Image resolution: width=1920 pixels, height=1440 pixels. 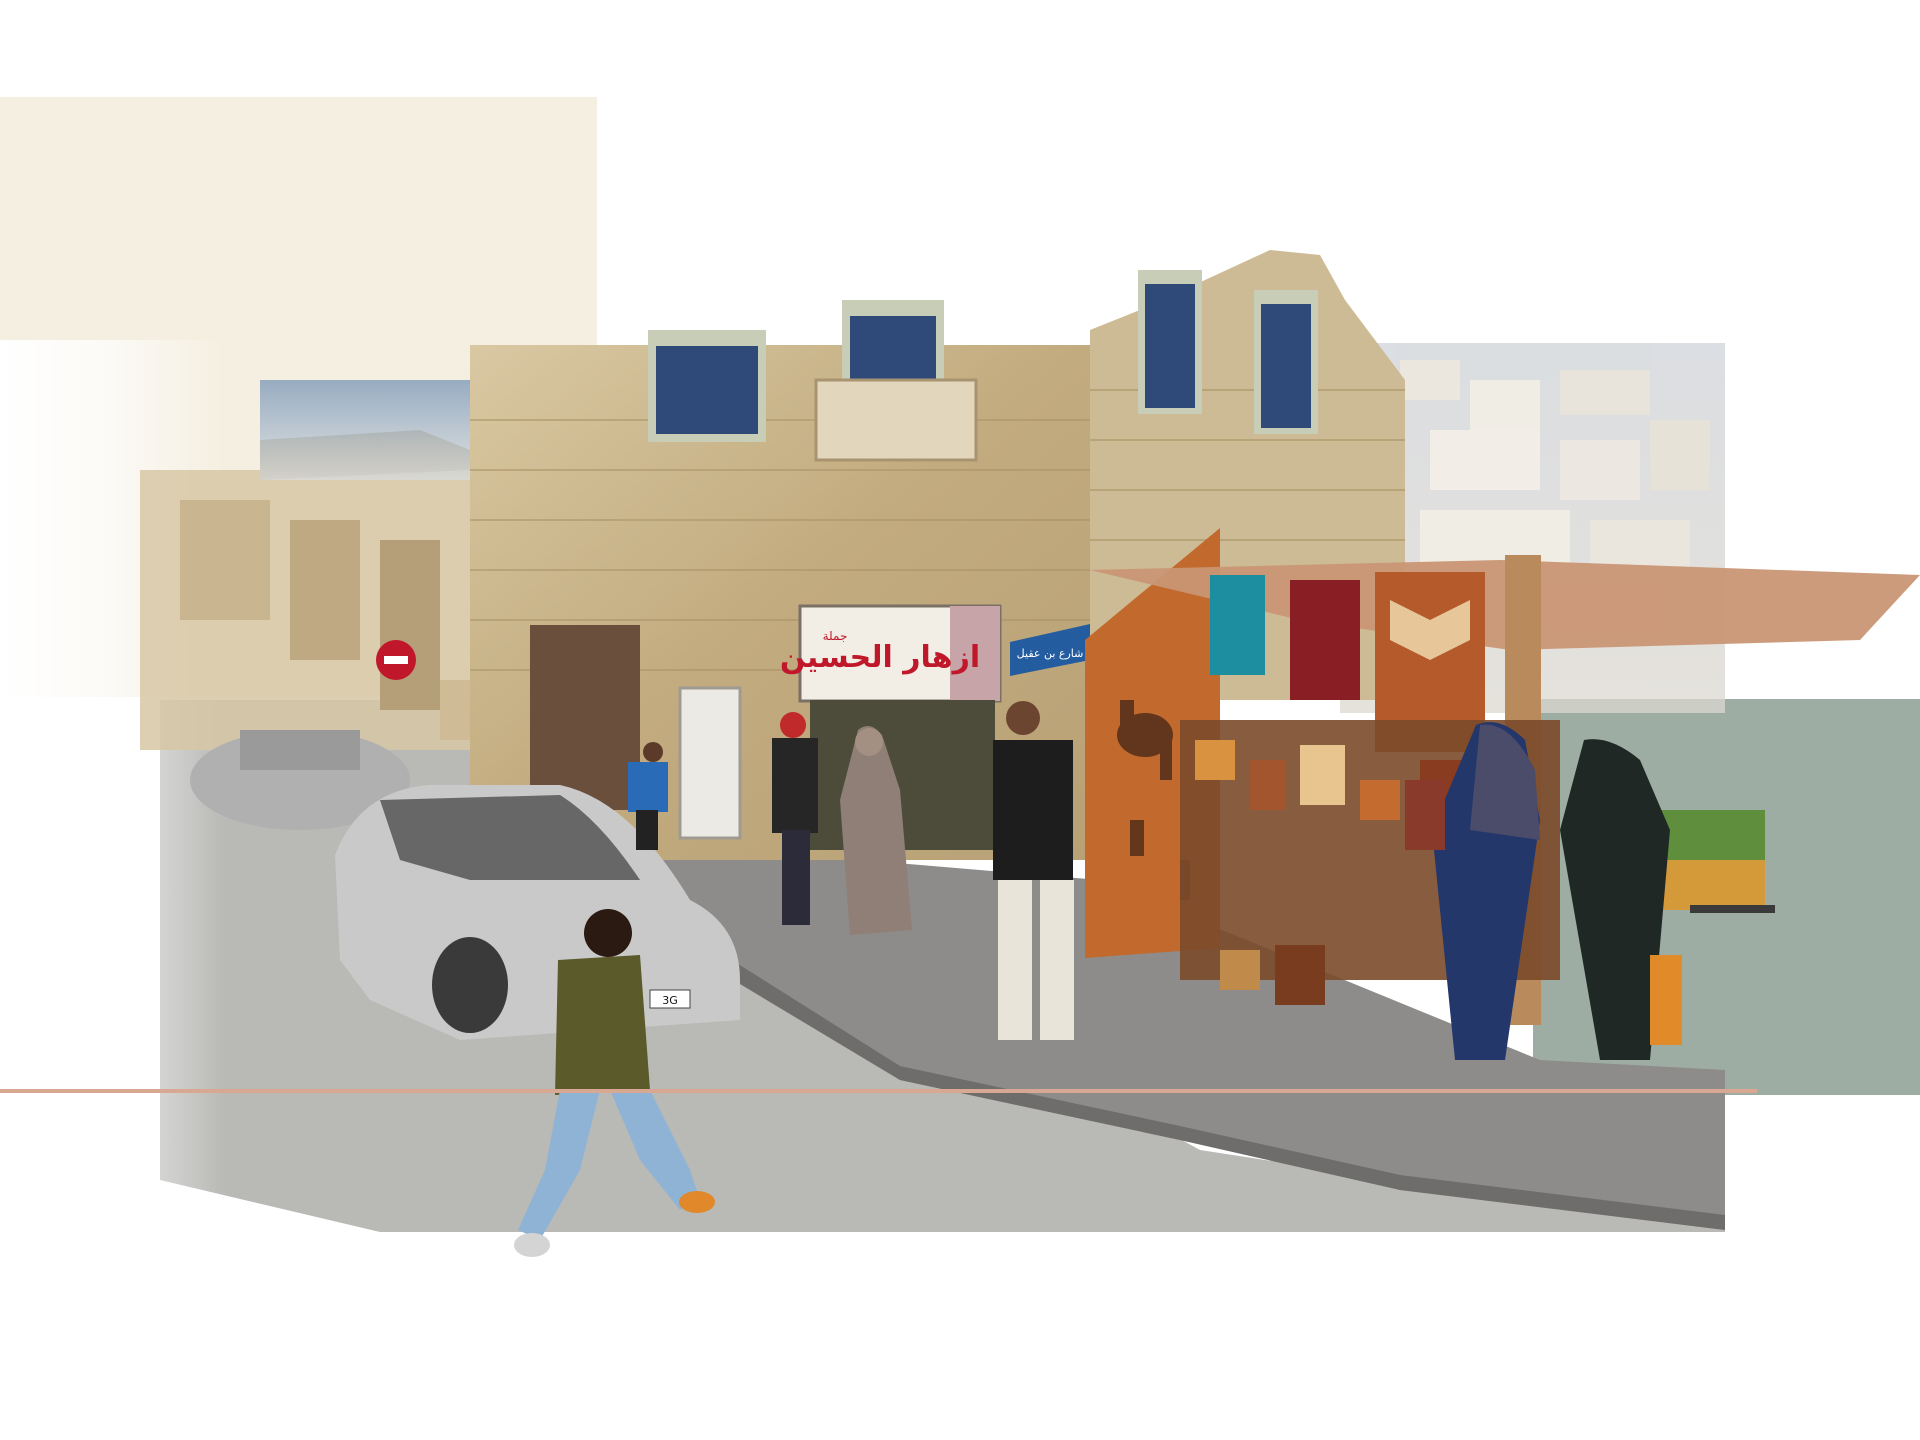 What do you see at coordinates (710, 763) in the screenshot?
I see `white-door` at bounding box center [710, 763].